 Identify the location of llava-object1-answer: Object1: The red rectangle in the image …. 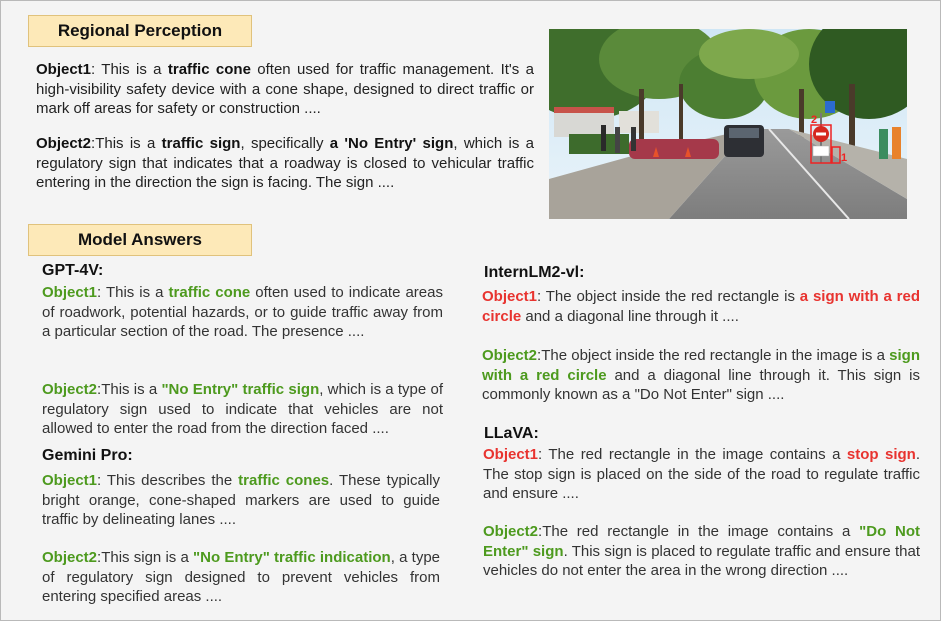
(702, 474).